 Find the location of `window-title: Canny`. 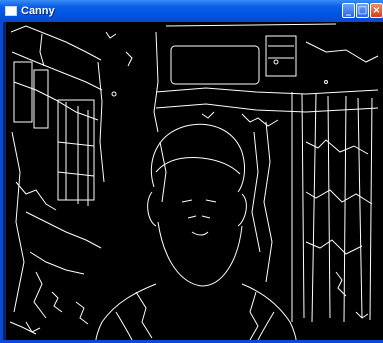

window-title: Canny is located at coordinates (38, 11).